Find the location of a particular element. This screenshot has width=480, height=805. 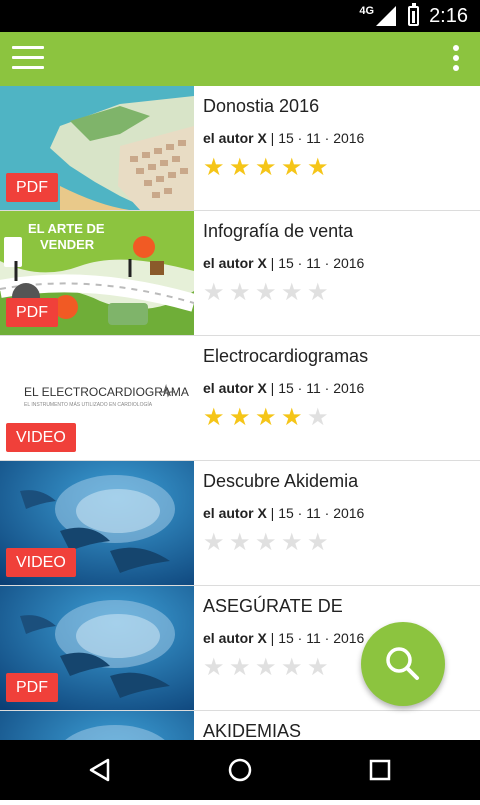

battery-icon is located at coordinates (414, 14).